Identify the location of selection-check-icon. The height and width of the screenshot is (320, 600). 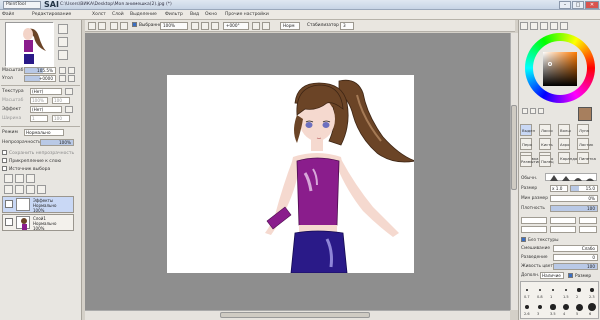
(134, 24).